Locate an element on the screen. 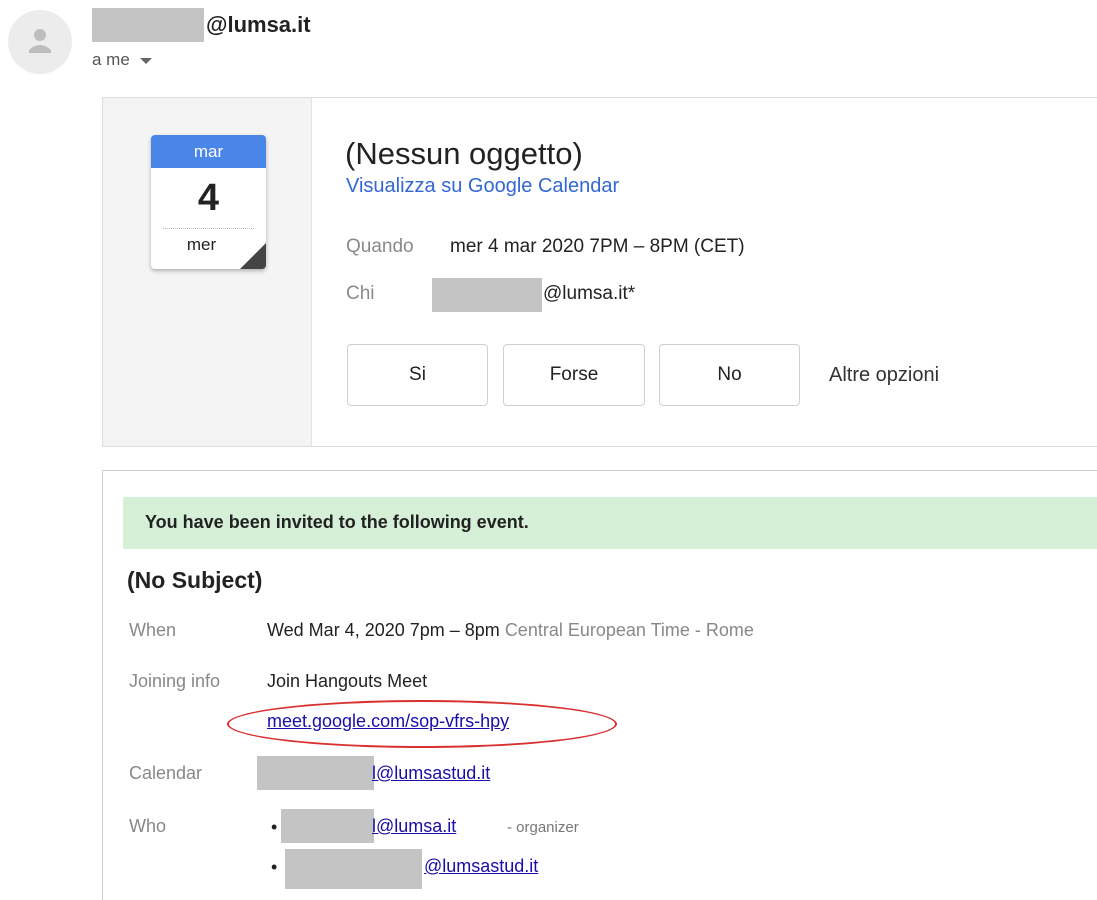 This screenshot has width=1097, height=900. recipient-details-toggle: a me is located at coordinates (122, 60).